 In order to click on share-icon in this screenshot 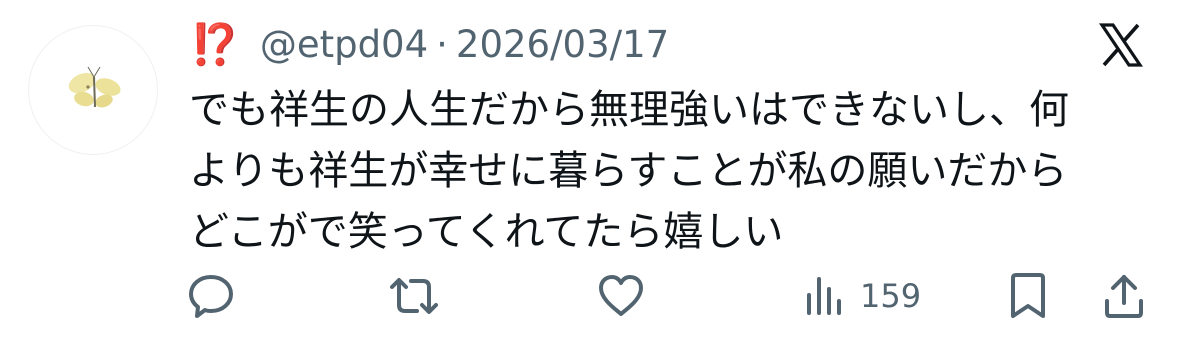, I will do `click(1124, 296)`.